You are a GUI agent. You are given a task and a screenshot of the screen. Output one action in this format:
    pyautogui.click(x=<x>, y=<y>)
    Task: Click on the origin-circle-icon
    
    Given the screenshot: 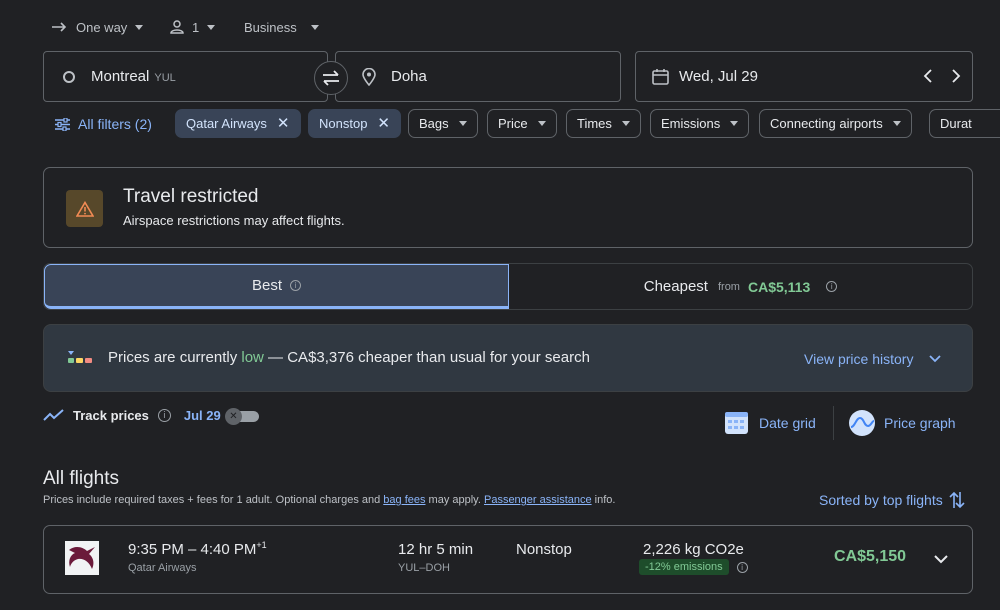 What is the action you would take?
    pyautogui.click(x=69, y=76)
    